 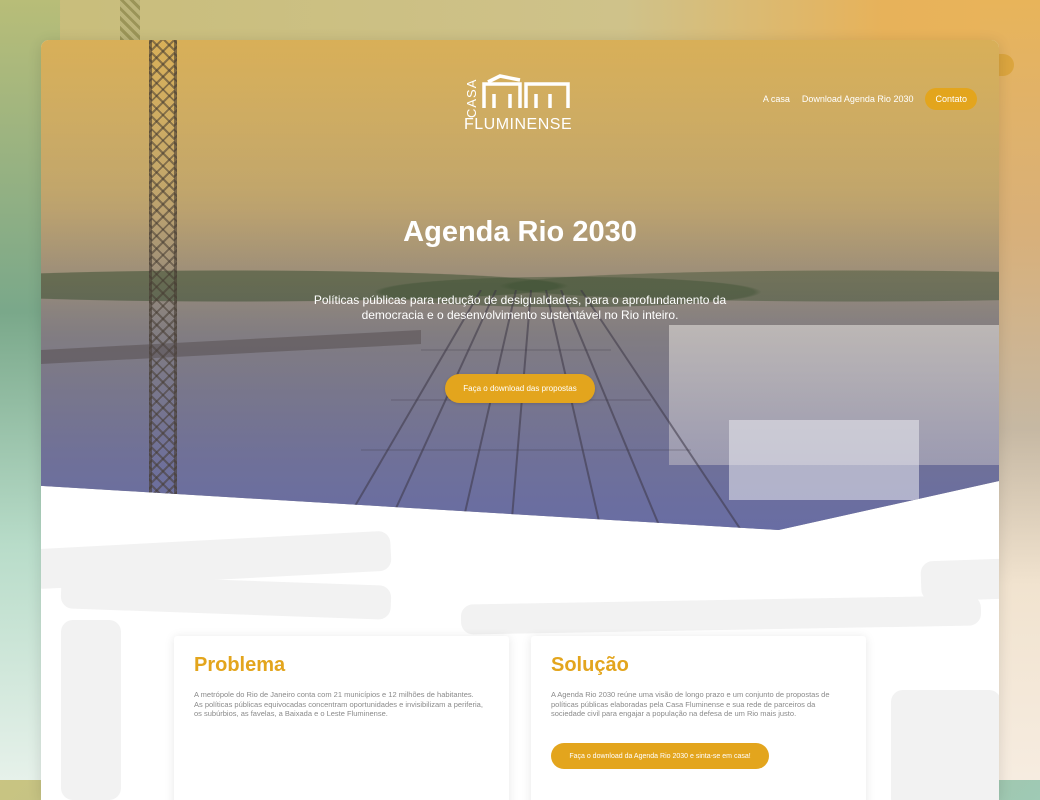 What do you see at coordinates (520, 232) in the screenshot?
I see `hero-title: Agenda Rio 2030` at bounding box center [520, 232].